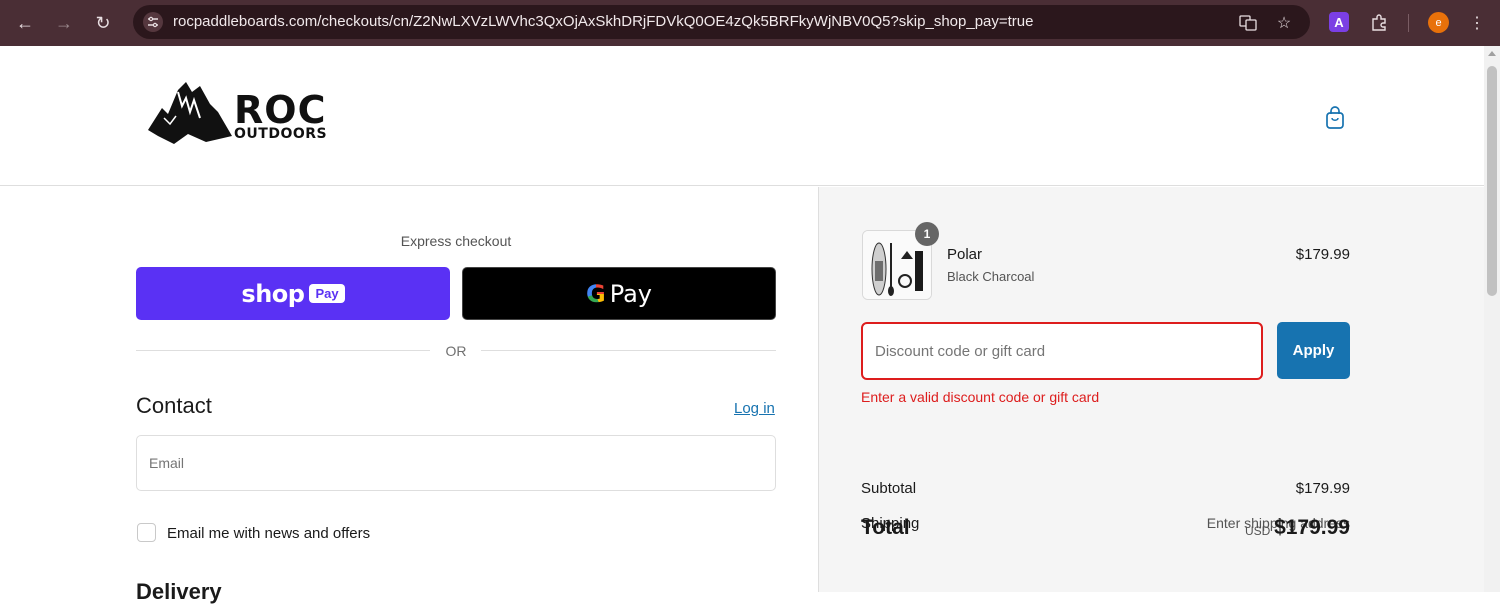  I want to click on shop-pay-button: shop Pay, so click(293, 293).